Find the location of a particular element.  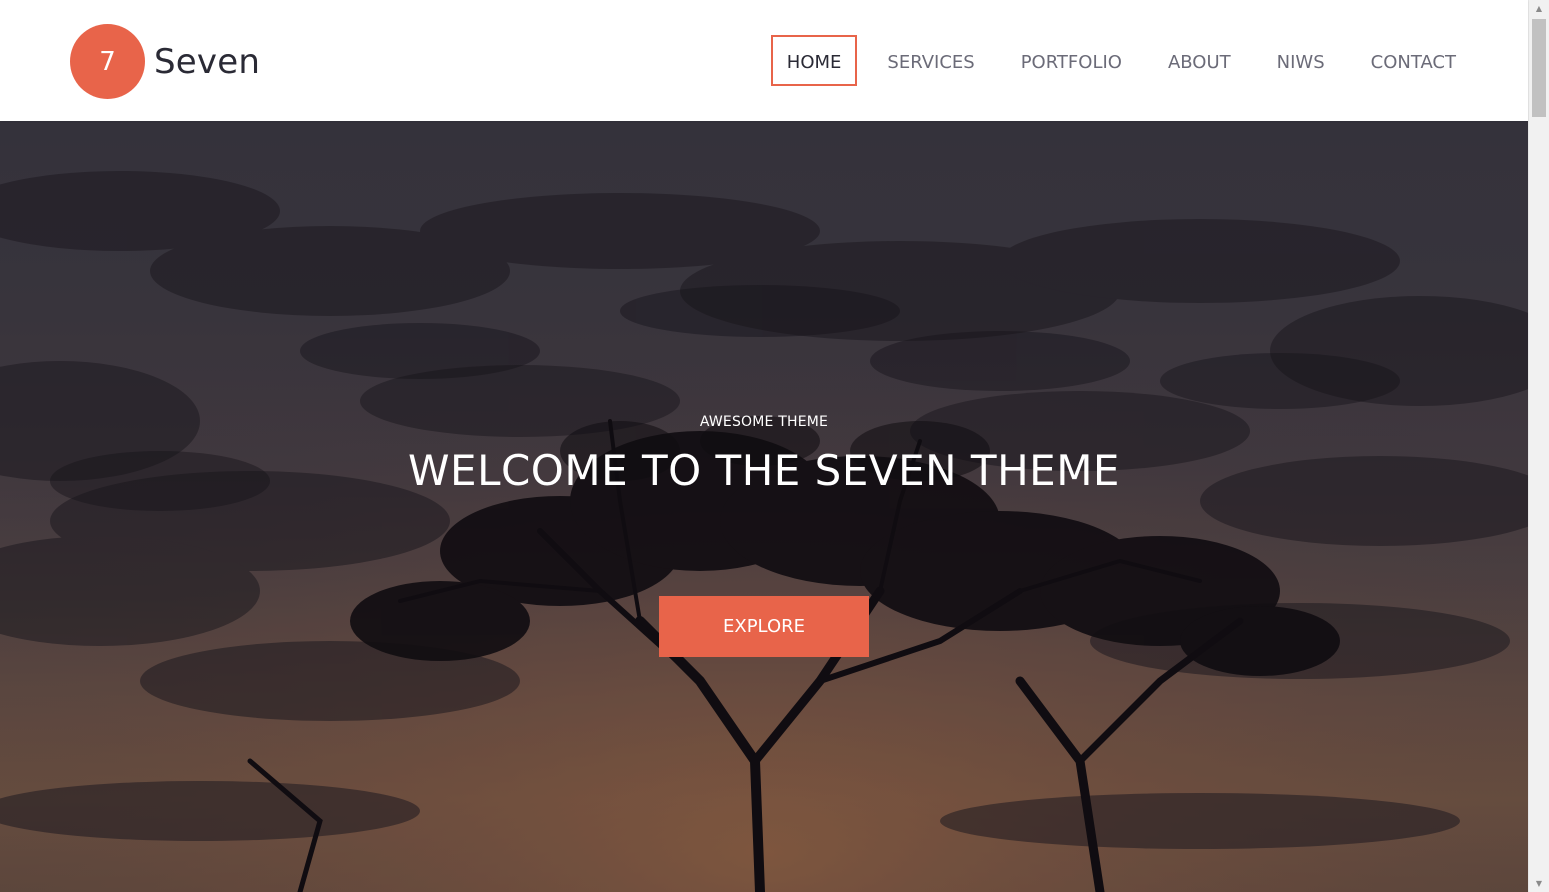

explore-button: EXPLORE is located at coordinates (764, 626).